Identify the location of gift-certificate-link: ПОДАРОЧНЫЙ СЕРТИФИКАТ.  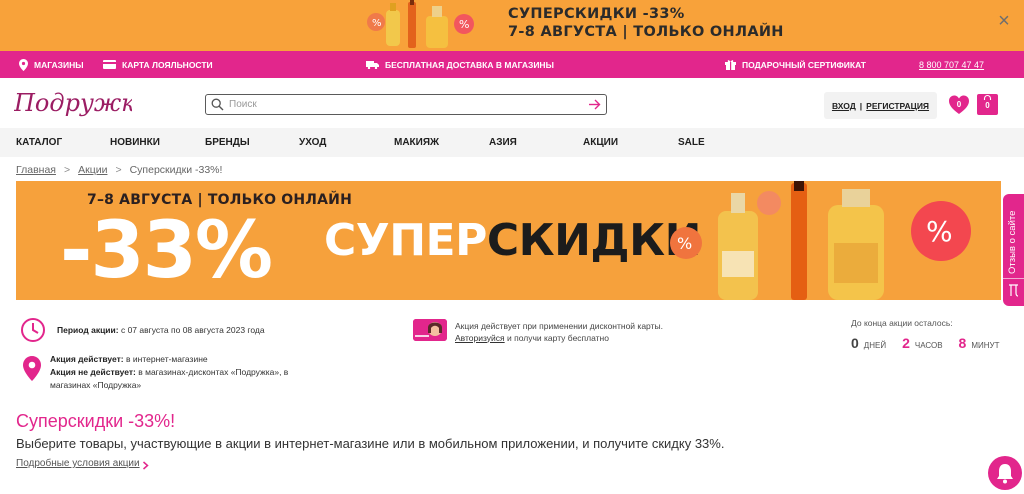
(795, 64).